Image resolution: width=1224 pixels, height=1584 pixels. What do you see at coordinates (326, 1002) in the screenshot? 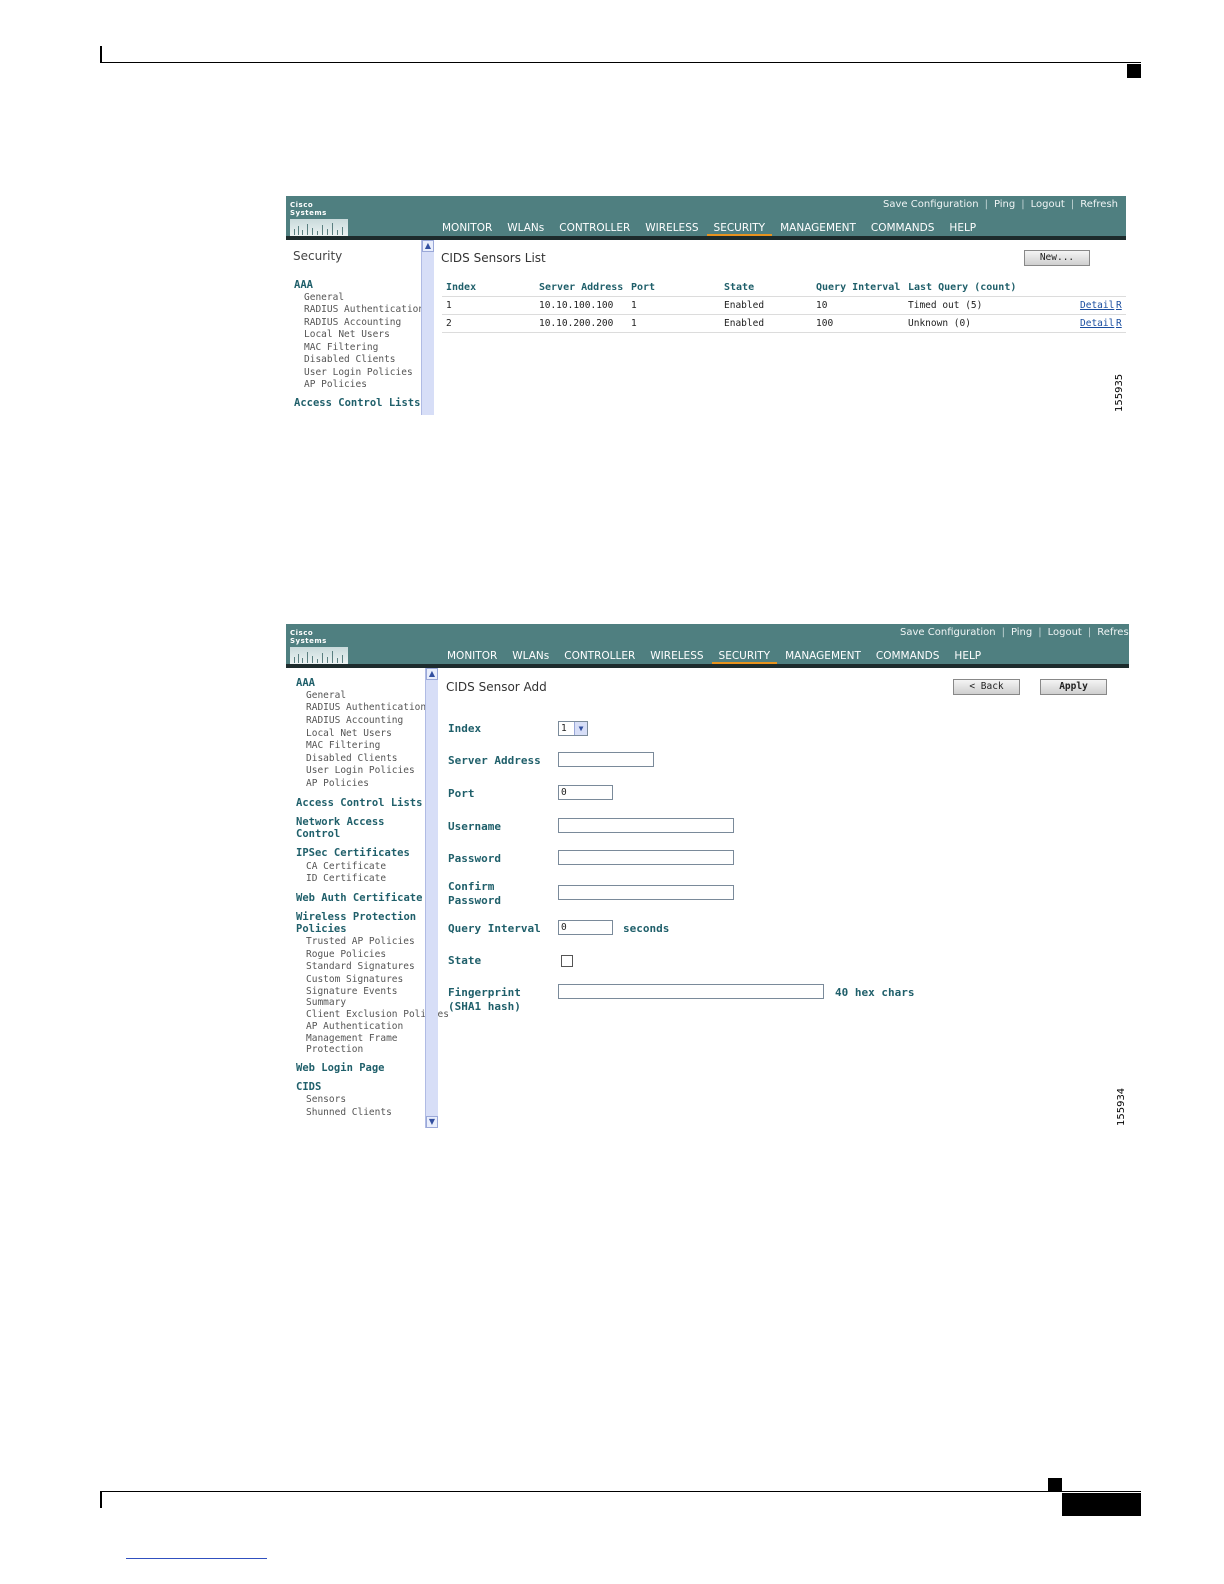
I see `sidebar-item-signature-events-summary: Summary` at bounding box center [326, 1002].